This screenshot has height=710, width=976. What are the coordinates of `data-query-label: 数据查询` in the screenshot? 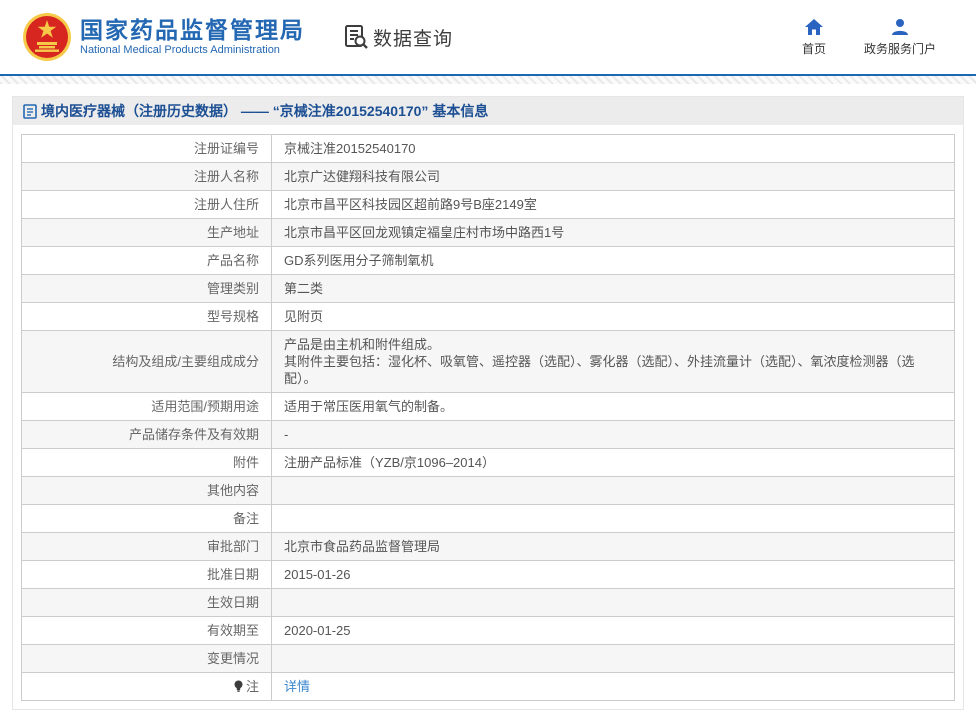 It's located at (413, 39).